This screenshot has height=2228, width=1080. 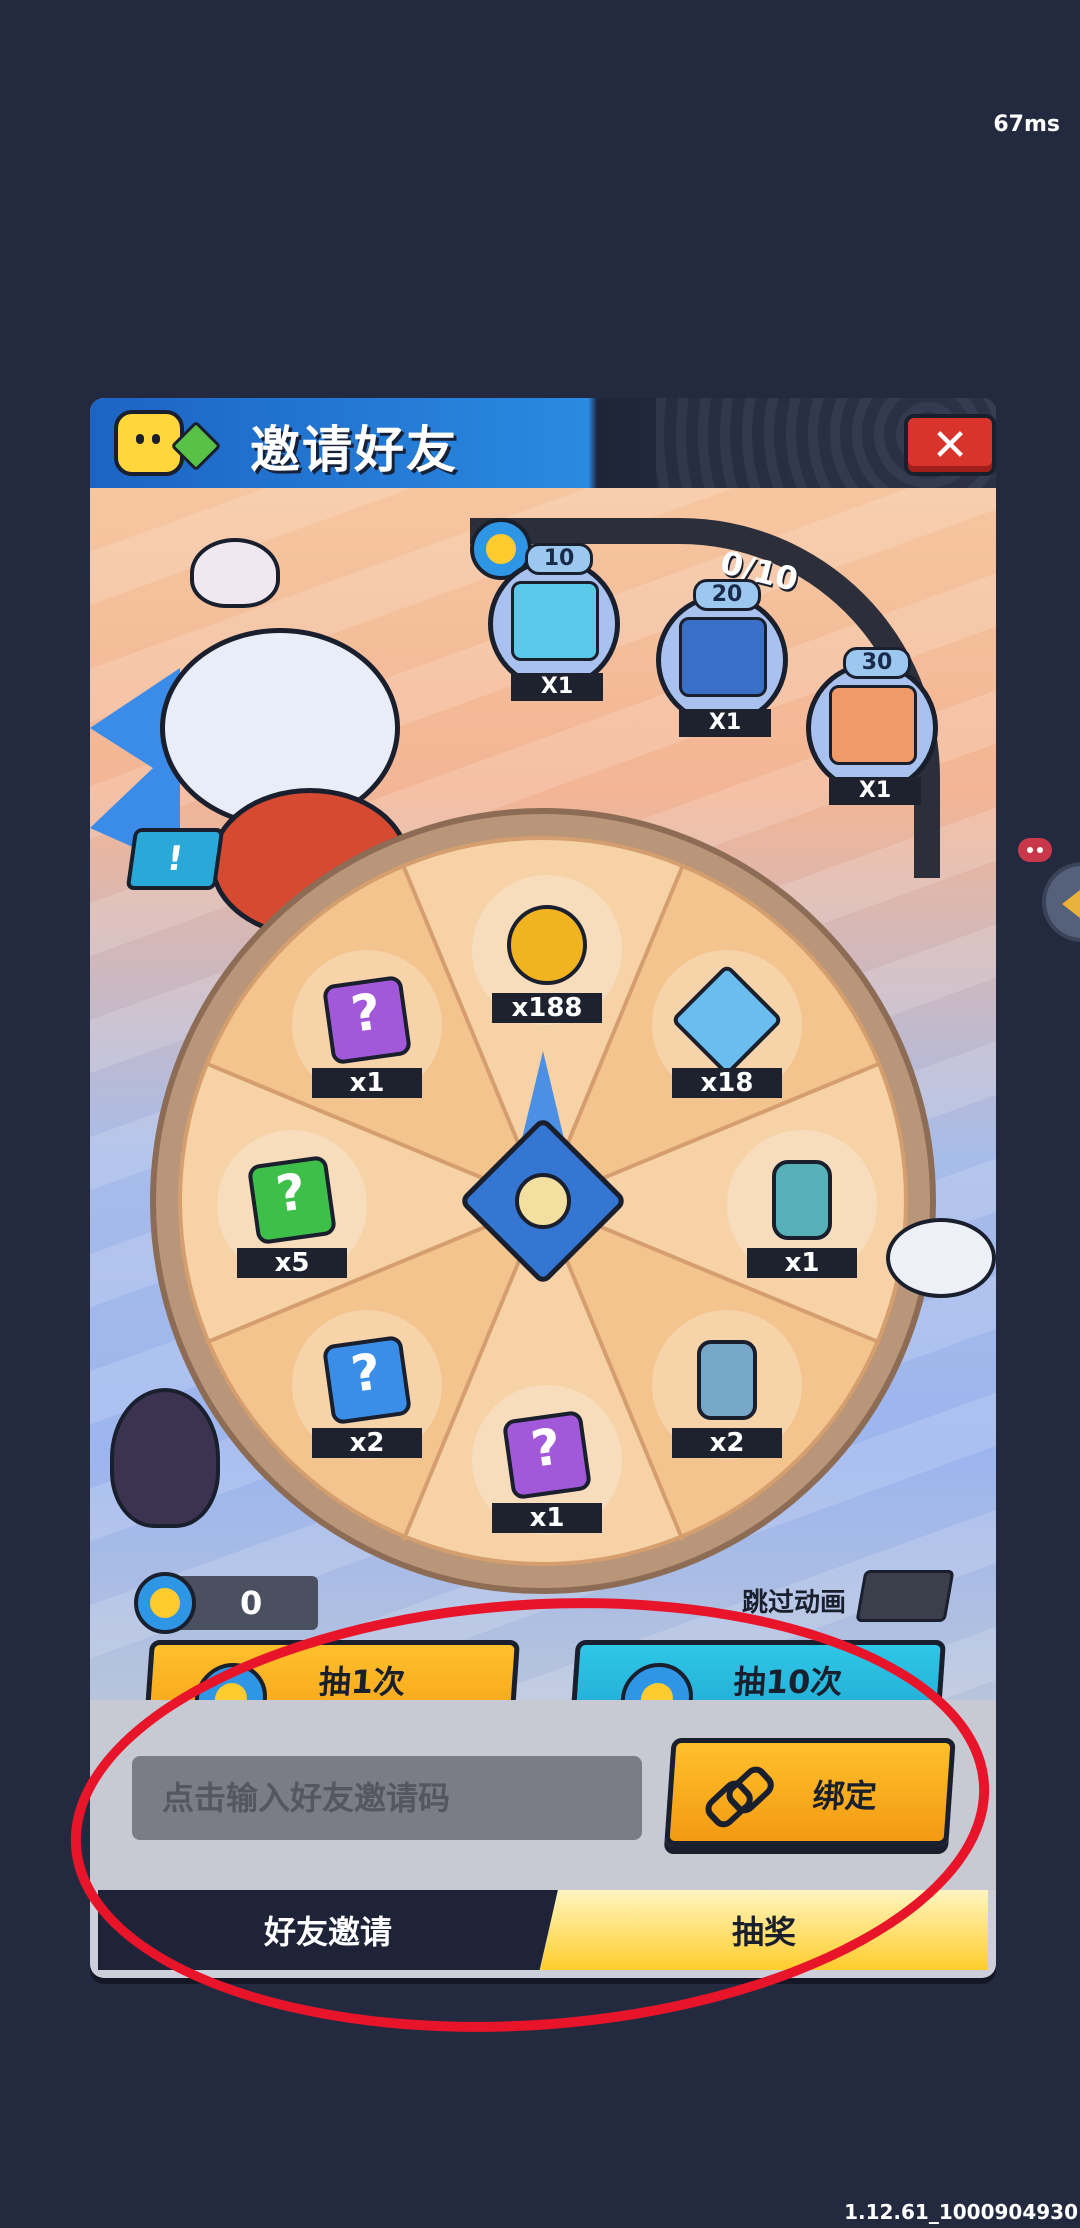 What do you see at coordinates (905, 1596) in the screenshot?
I see `skip-animation-toggle` at bounding box center [905, 1596].